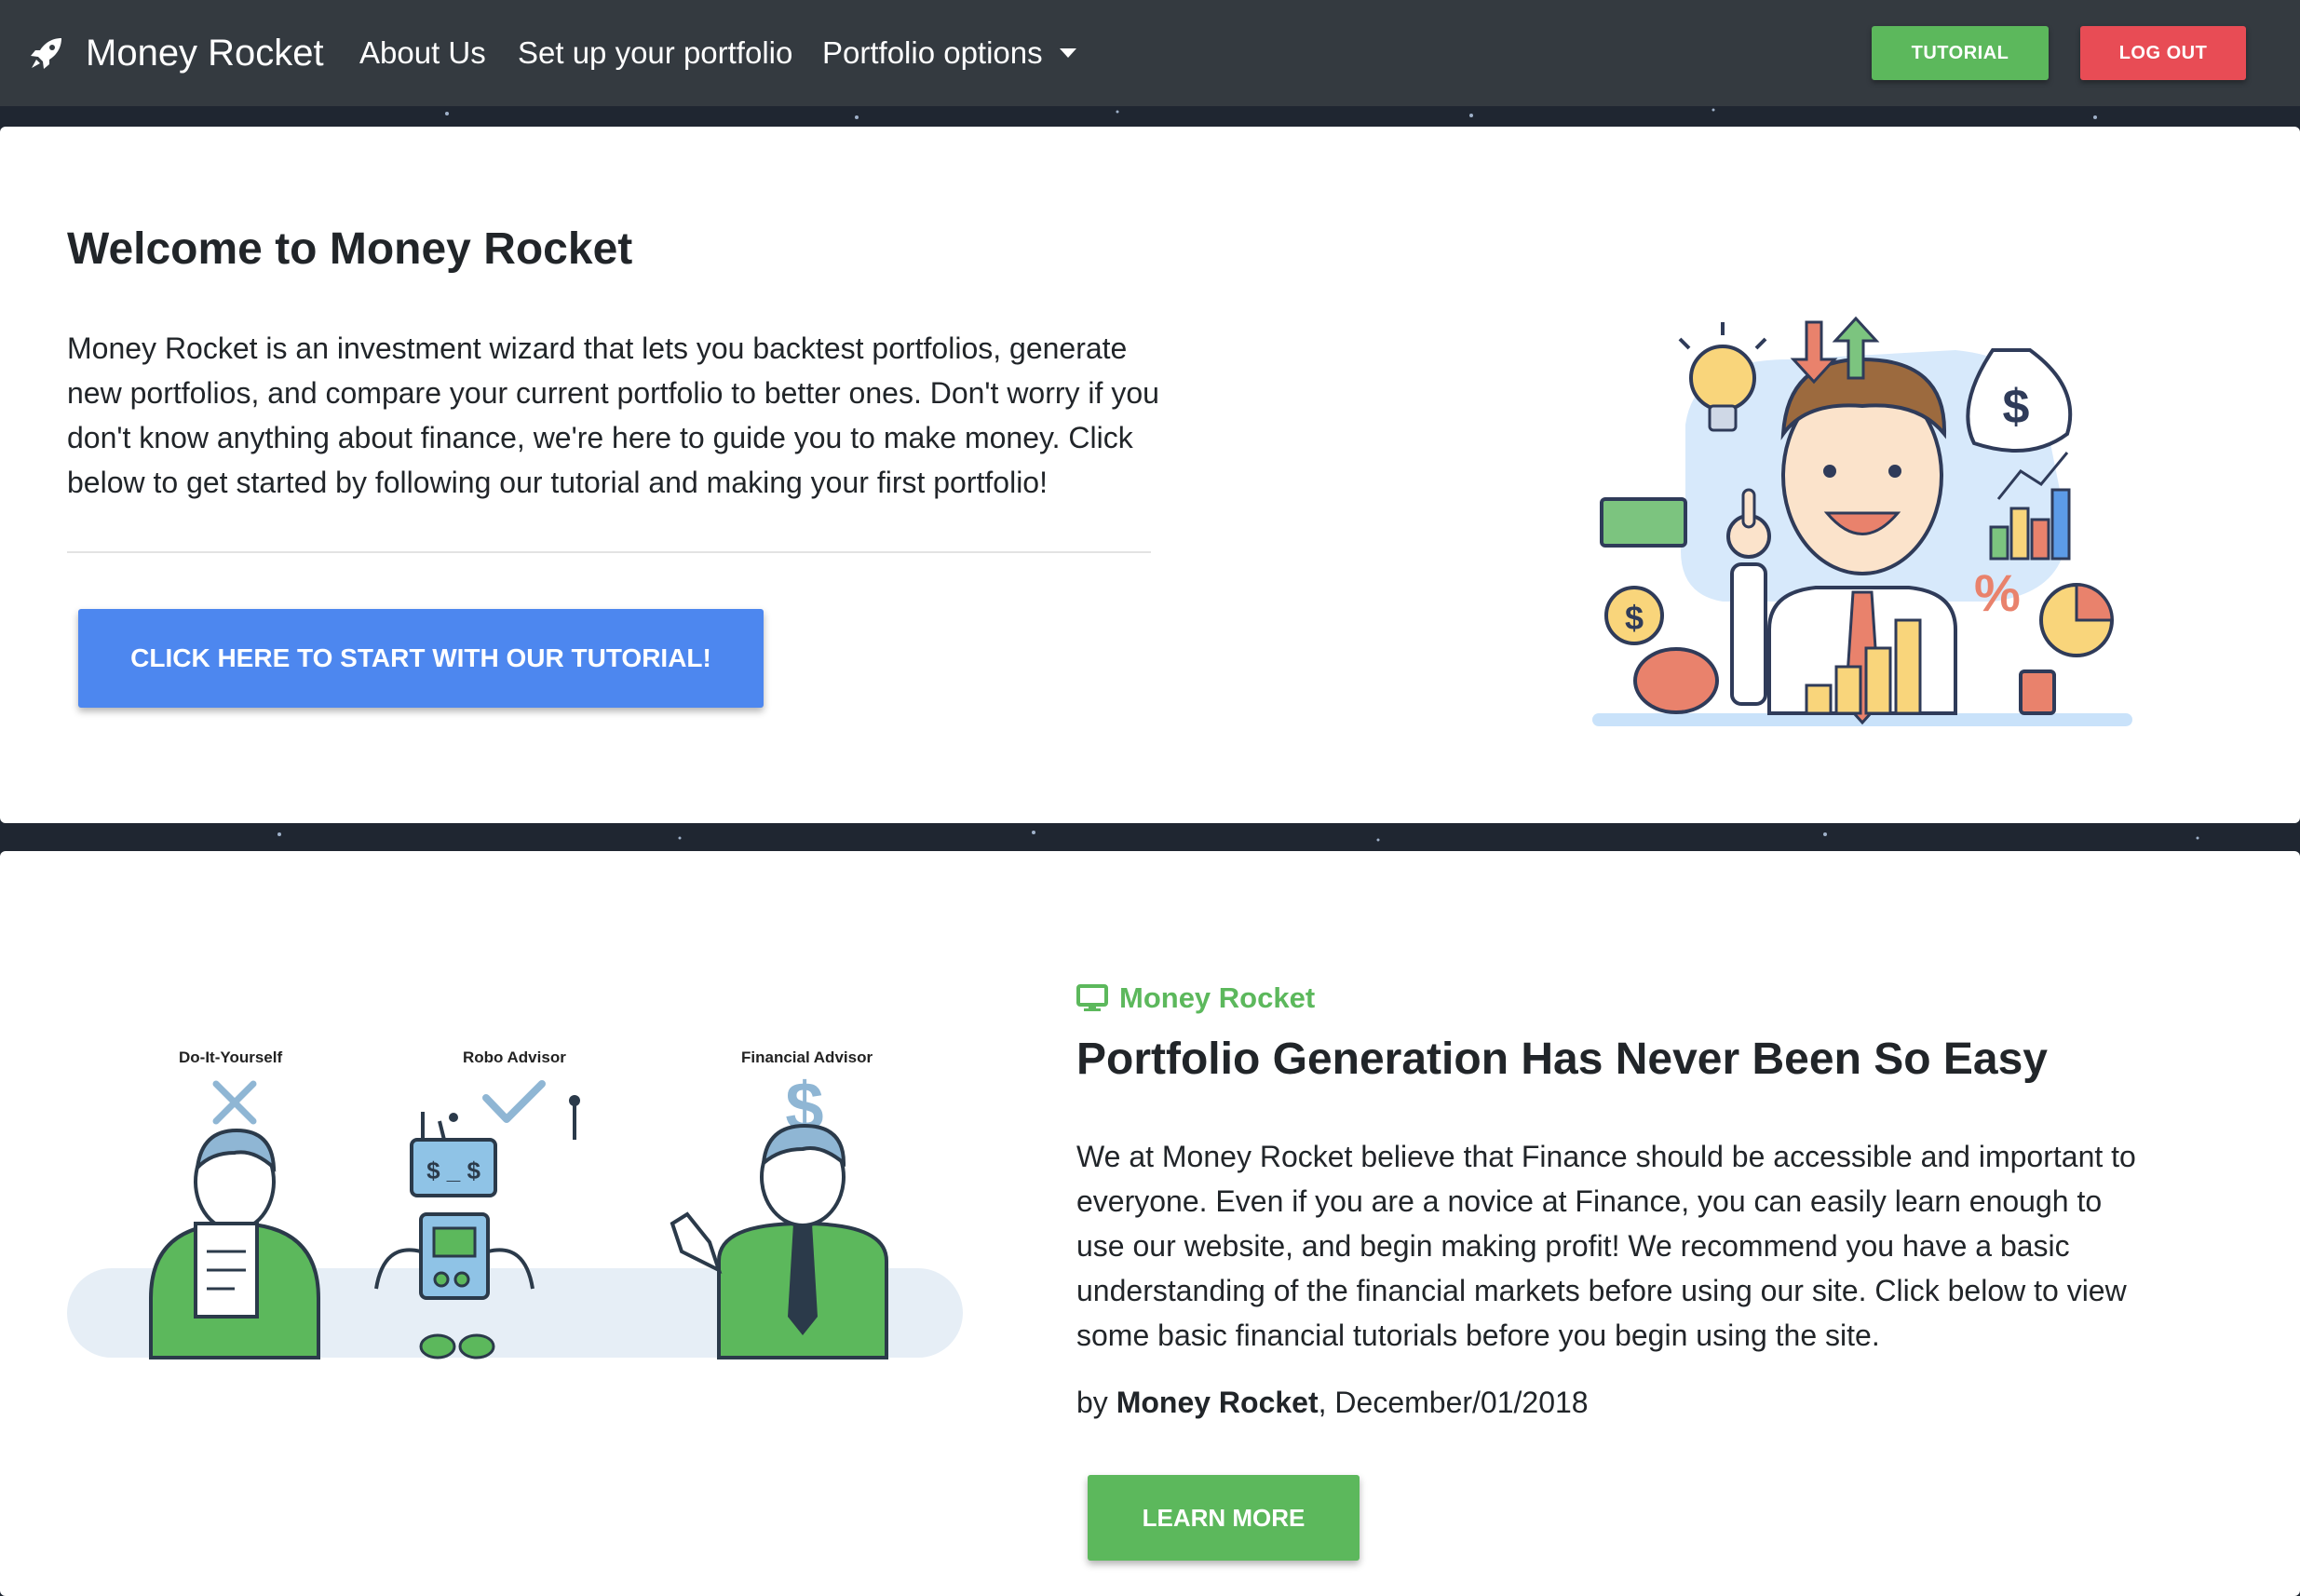 The height and width of the screenshot is (1596, 2300). I want to click on eyebrow-label: Money Rocket, so click(1218, 997).